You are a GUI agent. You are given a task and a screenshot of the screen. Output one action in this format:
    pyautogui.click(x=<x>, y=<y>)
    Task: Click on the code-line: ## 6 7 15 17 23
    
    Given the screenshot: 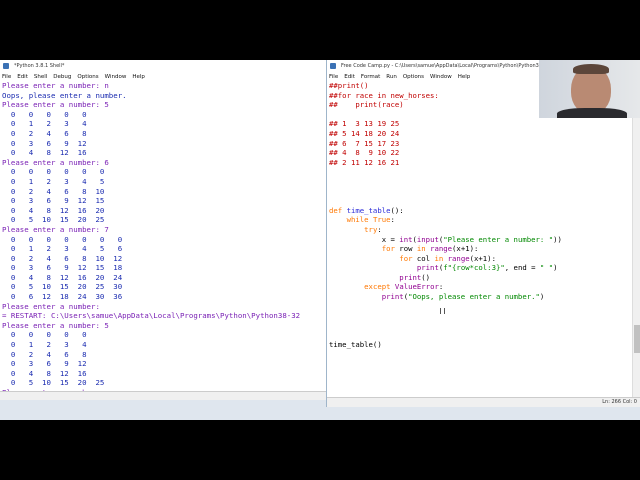 What is the action you would take?
    pyautogui.click(x=483, y=144)
    